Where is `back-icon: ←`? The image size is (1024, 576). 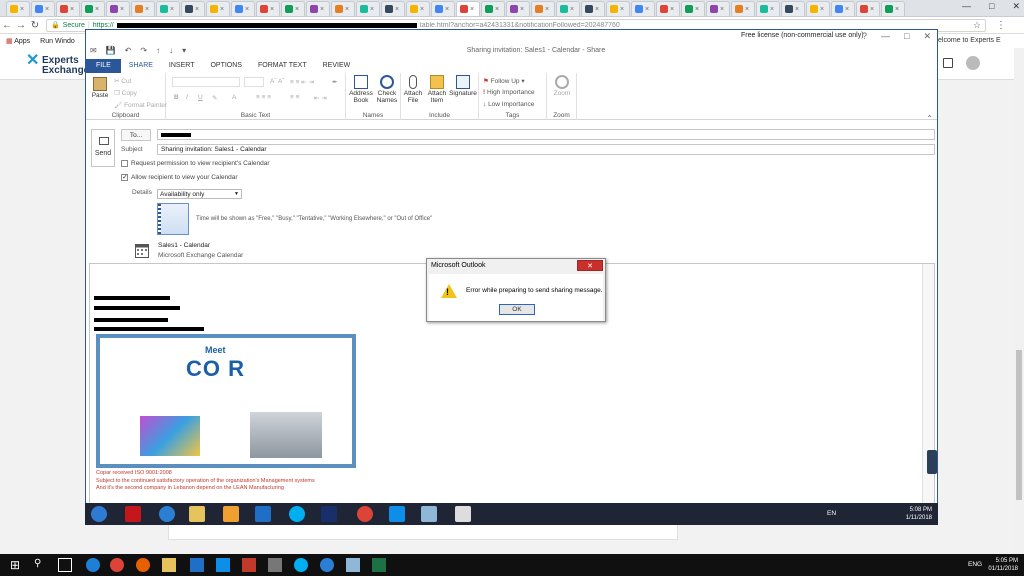
back-icon: ← is located at coordinates (7, 25).